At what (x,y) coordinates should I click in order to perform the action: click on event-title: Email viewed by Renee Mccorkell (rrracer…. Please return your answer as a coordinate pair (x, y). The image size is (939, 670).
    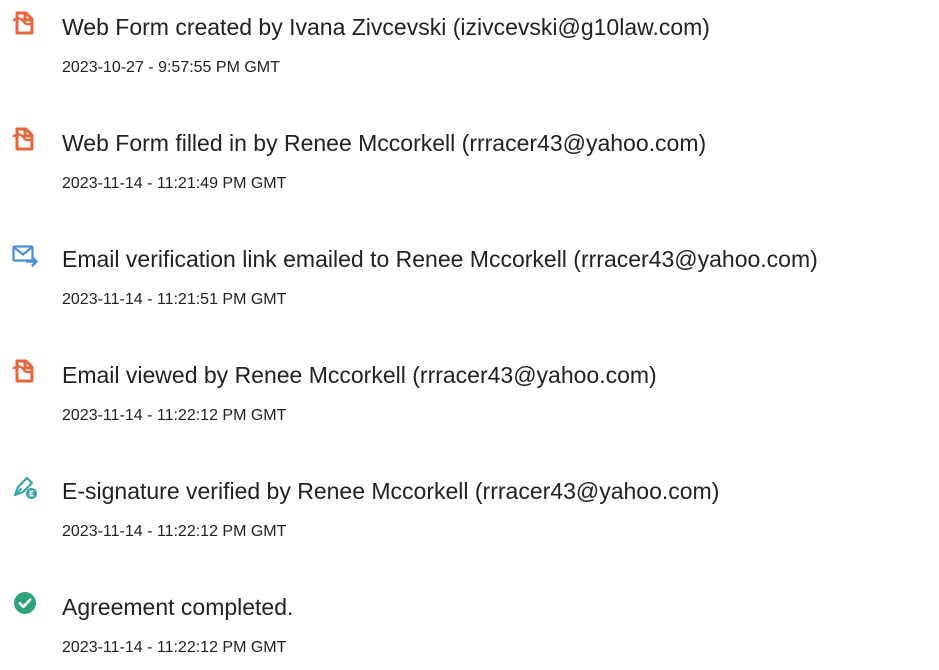
    Looking at the image, I should click on (359, 375).